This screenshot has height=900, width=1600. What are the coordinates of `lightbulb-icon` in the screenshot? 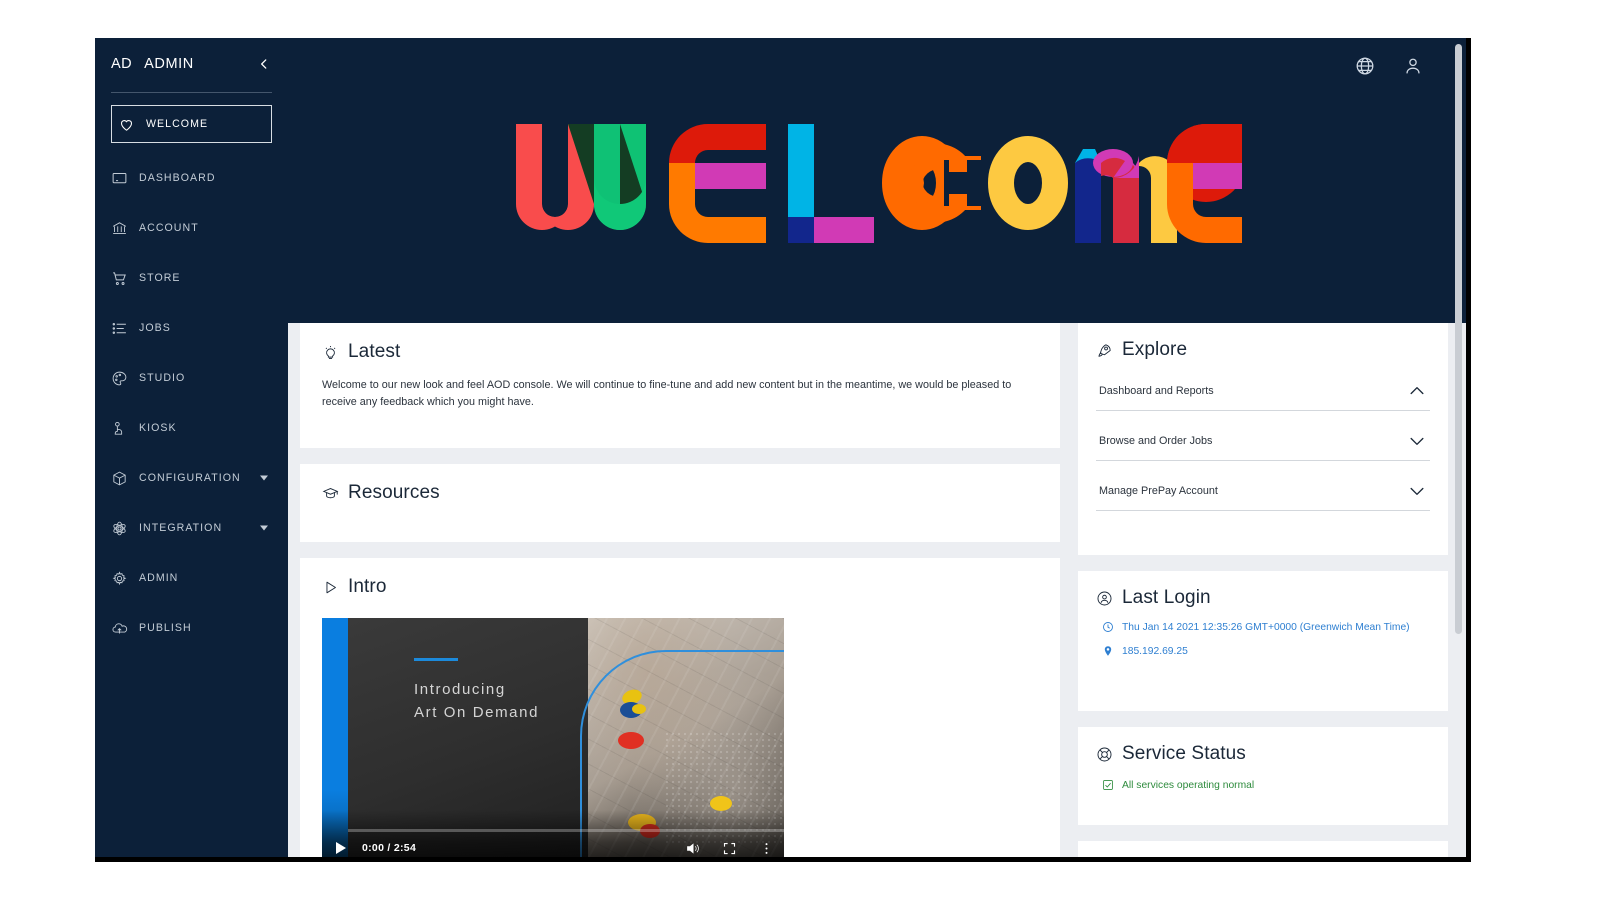 It's located at (330, 352).